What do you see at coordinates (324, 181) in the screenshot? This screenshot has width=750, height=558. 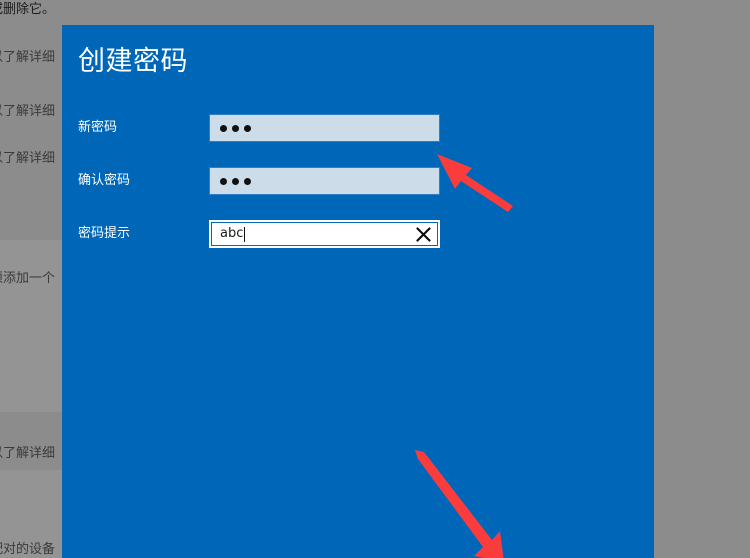 I see `confirm-password-input` at bounding box center [324, 181].